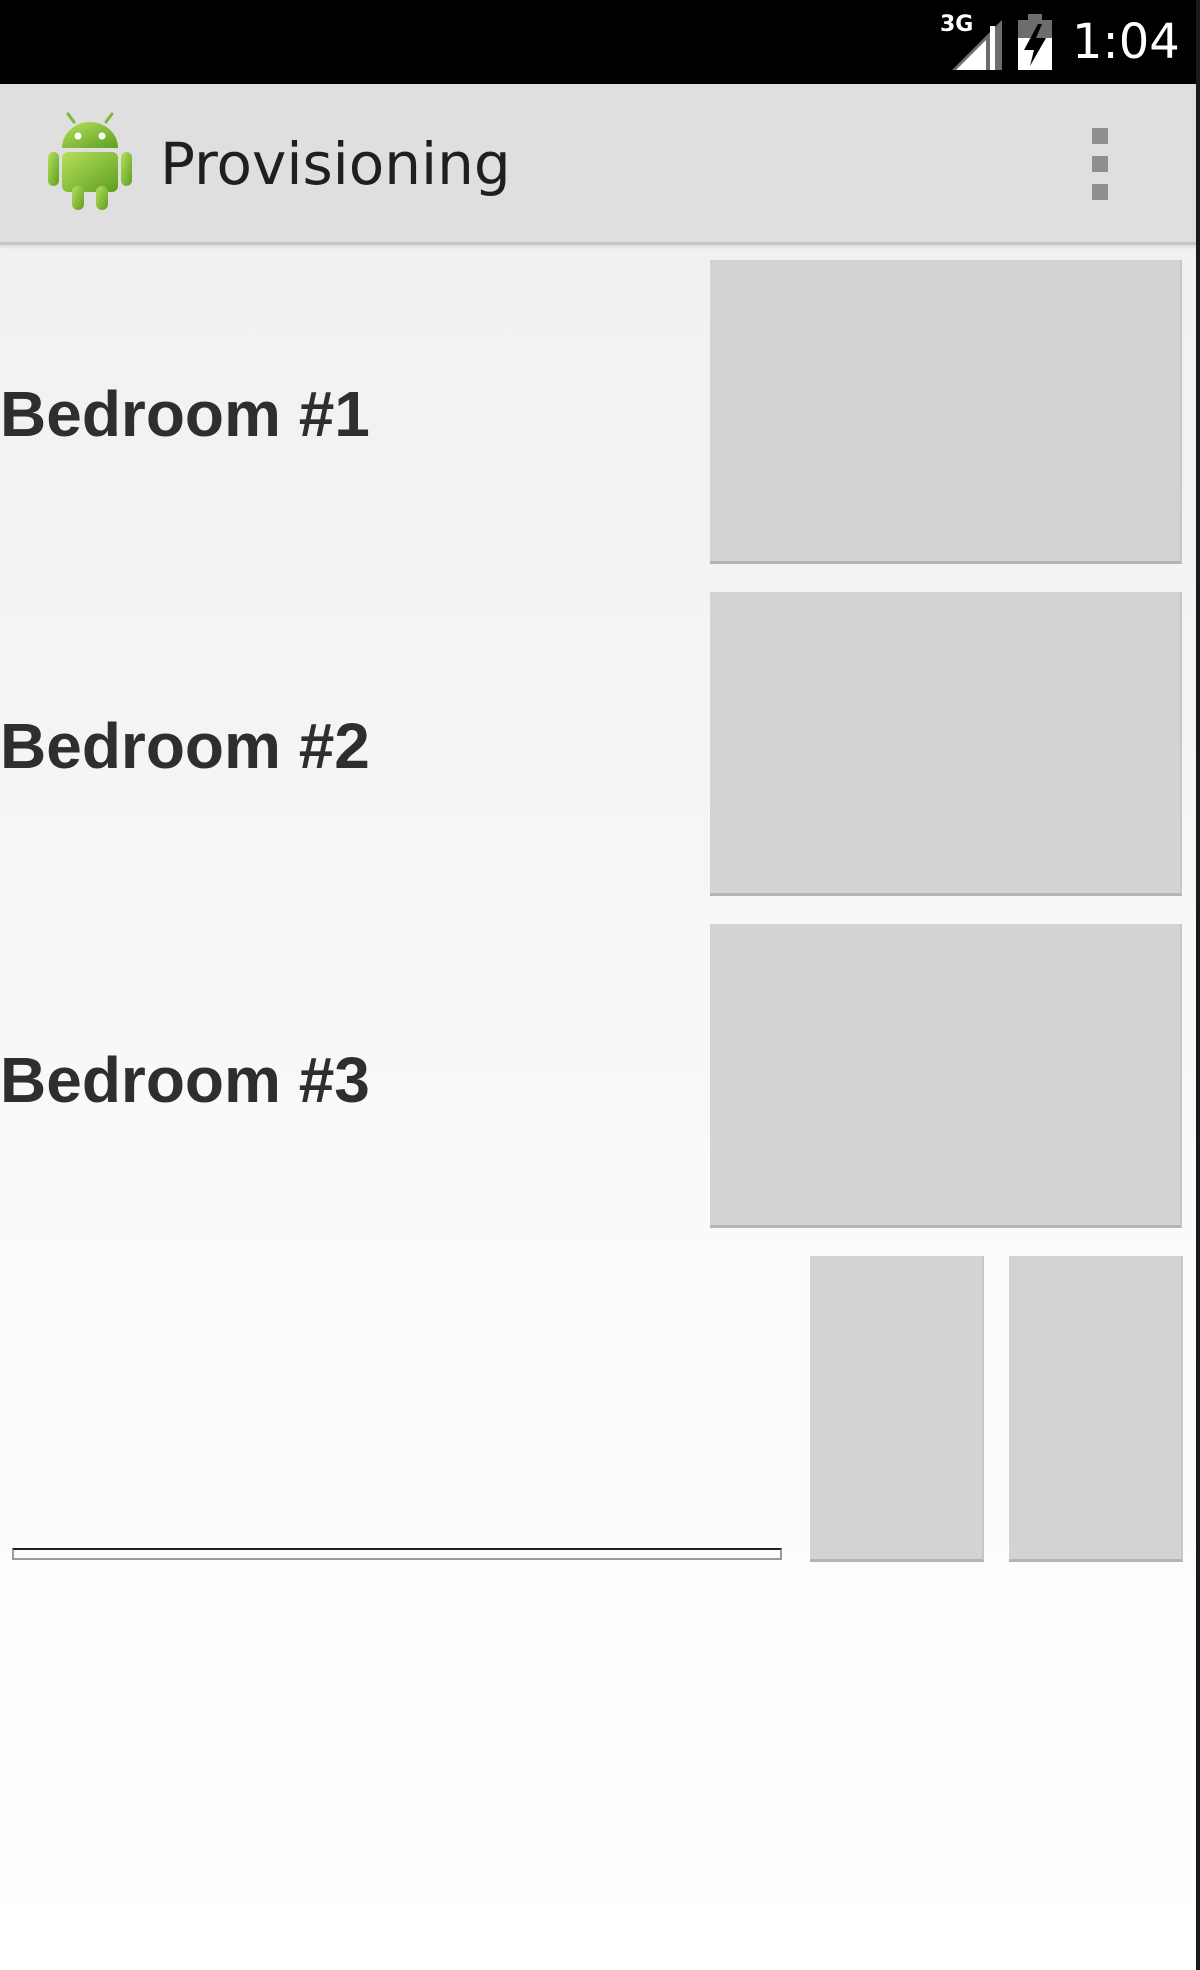 The image size is (1200, 1970). What do you see at coordinates (598, 42) in the screenshot?
I see `status-bar: 3G 1:04` at bounding box center [598, 42].